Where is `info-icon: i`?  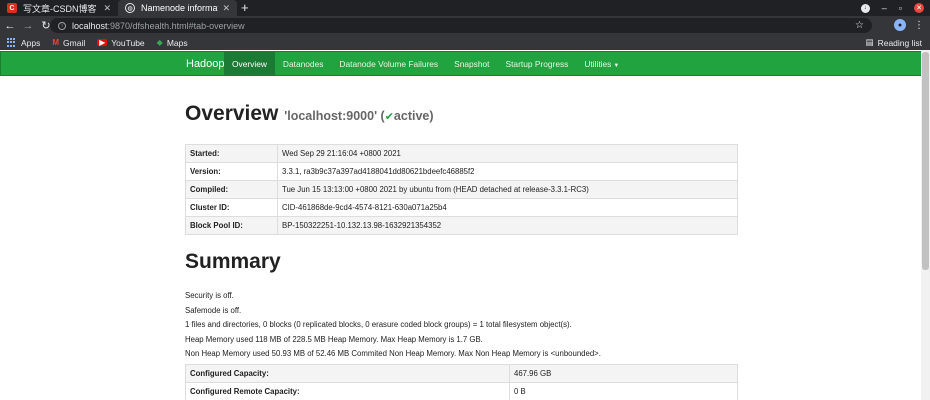
info-icon: i is located at coordinates (62, 25).